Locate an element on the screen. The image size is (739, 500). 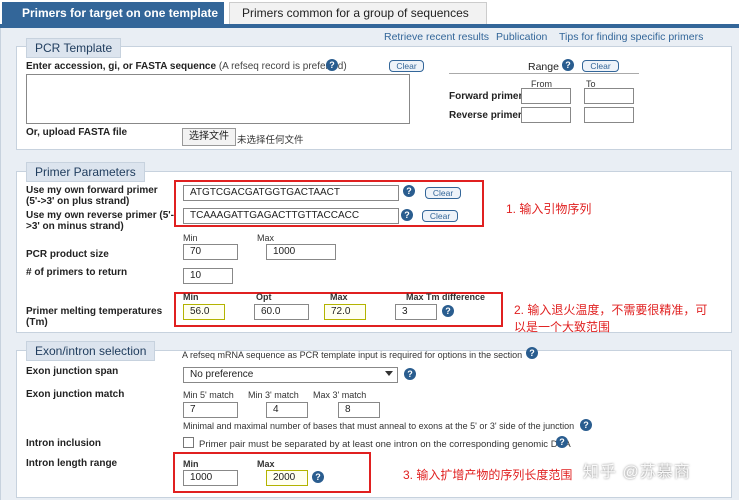
max3-input: 8 is located at coordinates (359, 410).